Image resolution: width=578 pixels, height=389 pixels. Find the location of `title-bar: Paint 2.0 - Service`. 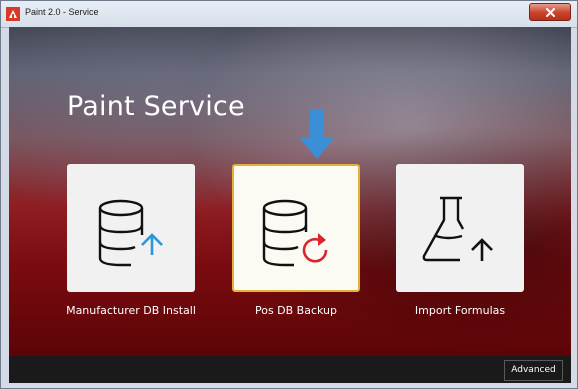

title-bar: Paint 2.0 - Service is located at coordinates (289, 14).